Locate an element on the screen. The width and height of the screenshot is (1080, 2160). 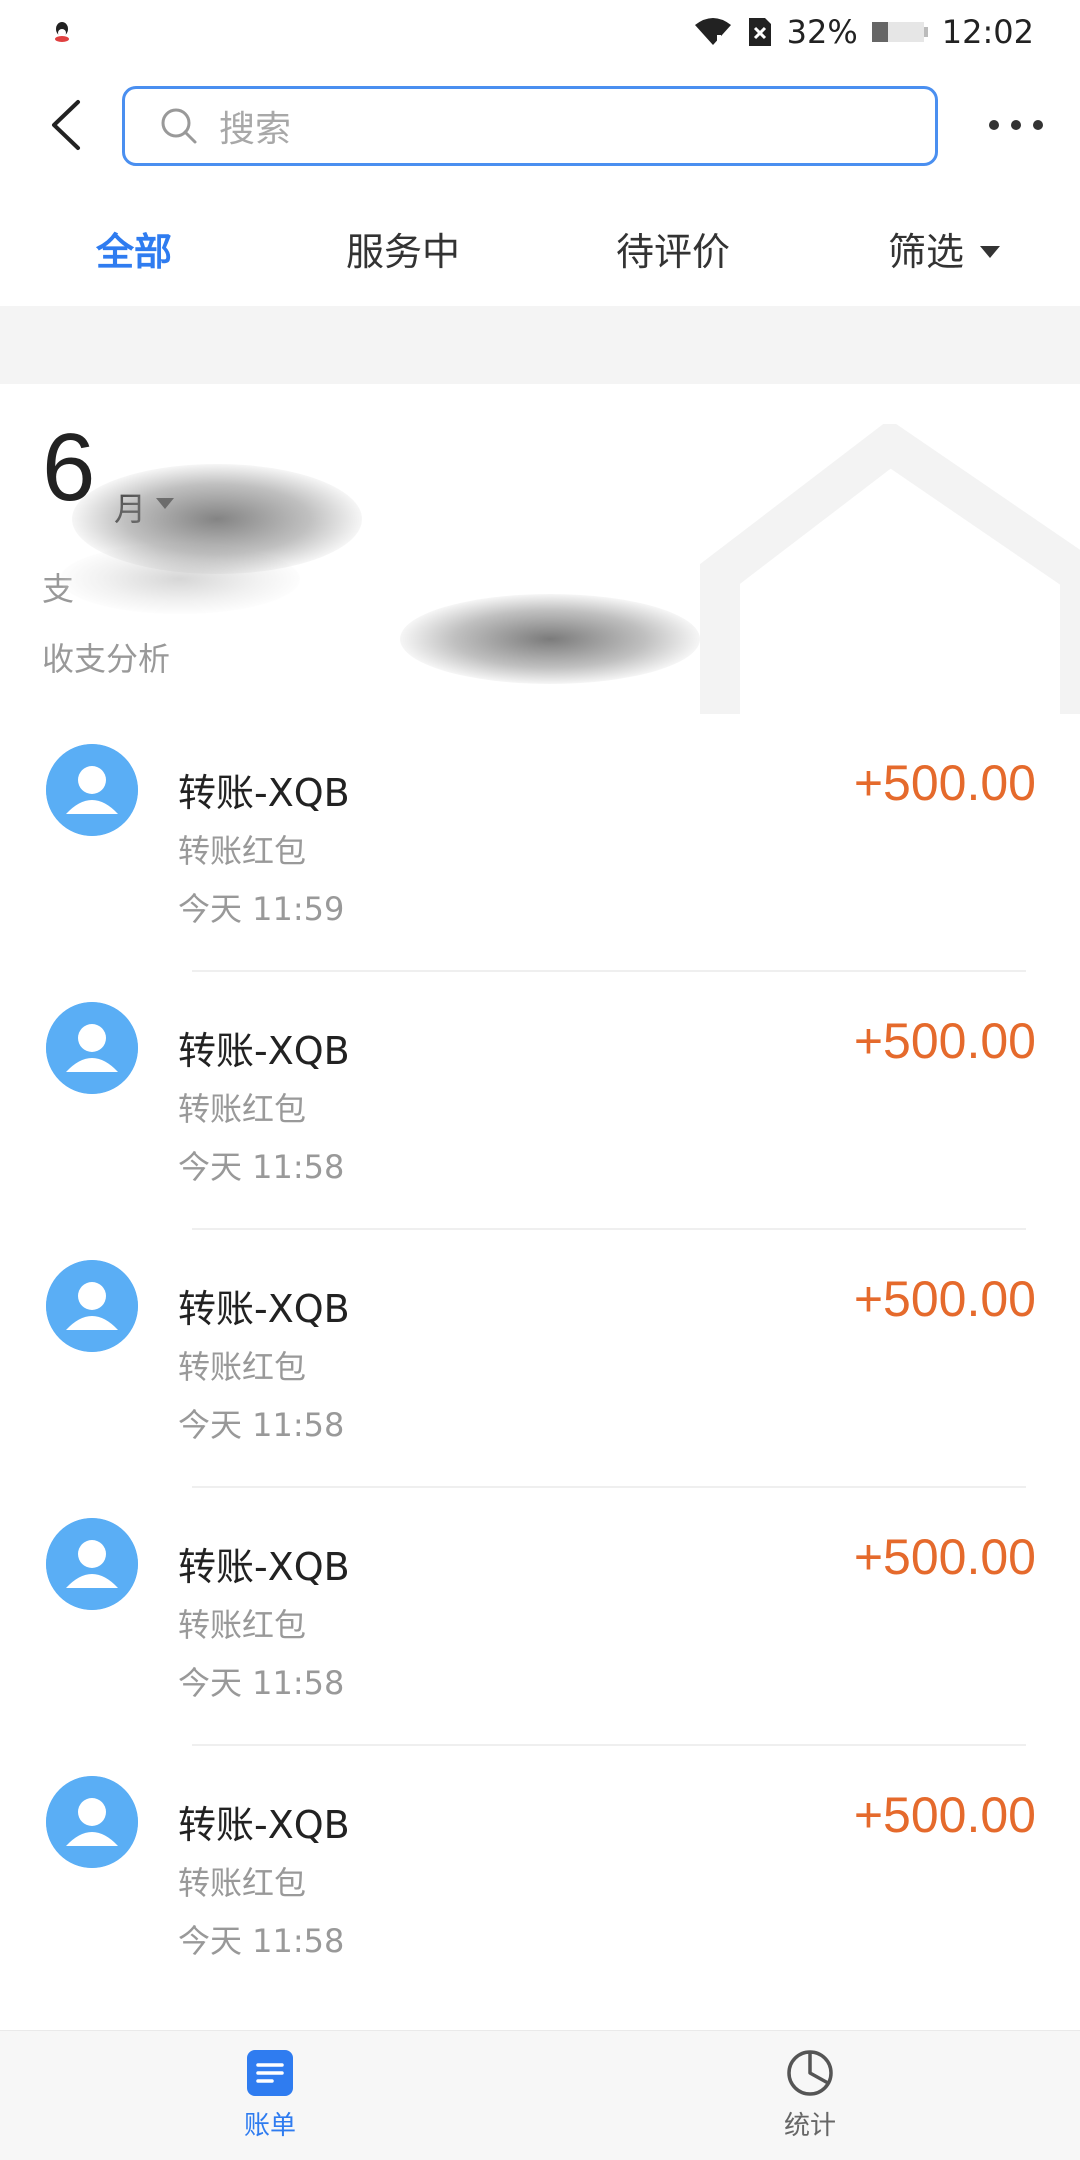
income-expense-analysis-link: 收支分析 is located at coordinates (106, 657).